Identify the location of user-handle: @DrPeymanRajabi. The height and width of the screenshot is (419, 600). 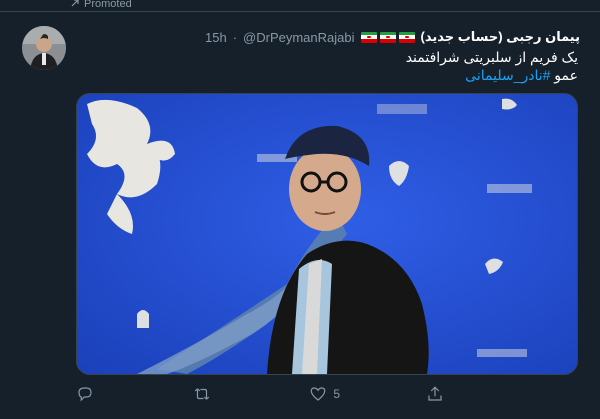
(298, 37).